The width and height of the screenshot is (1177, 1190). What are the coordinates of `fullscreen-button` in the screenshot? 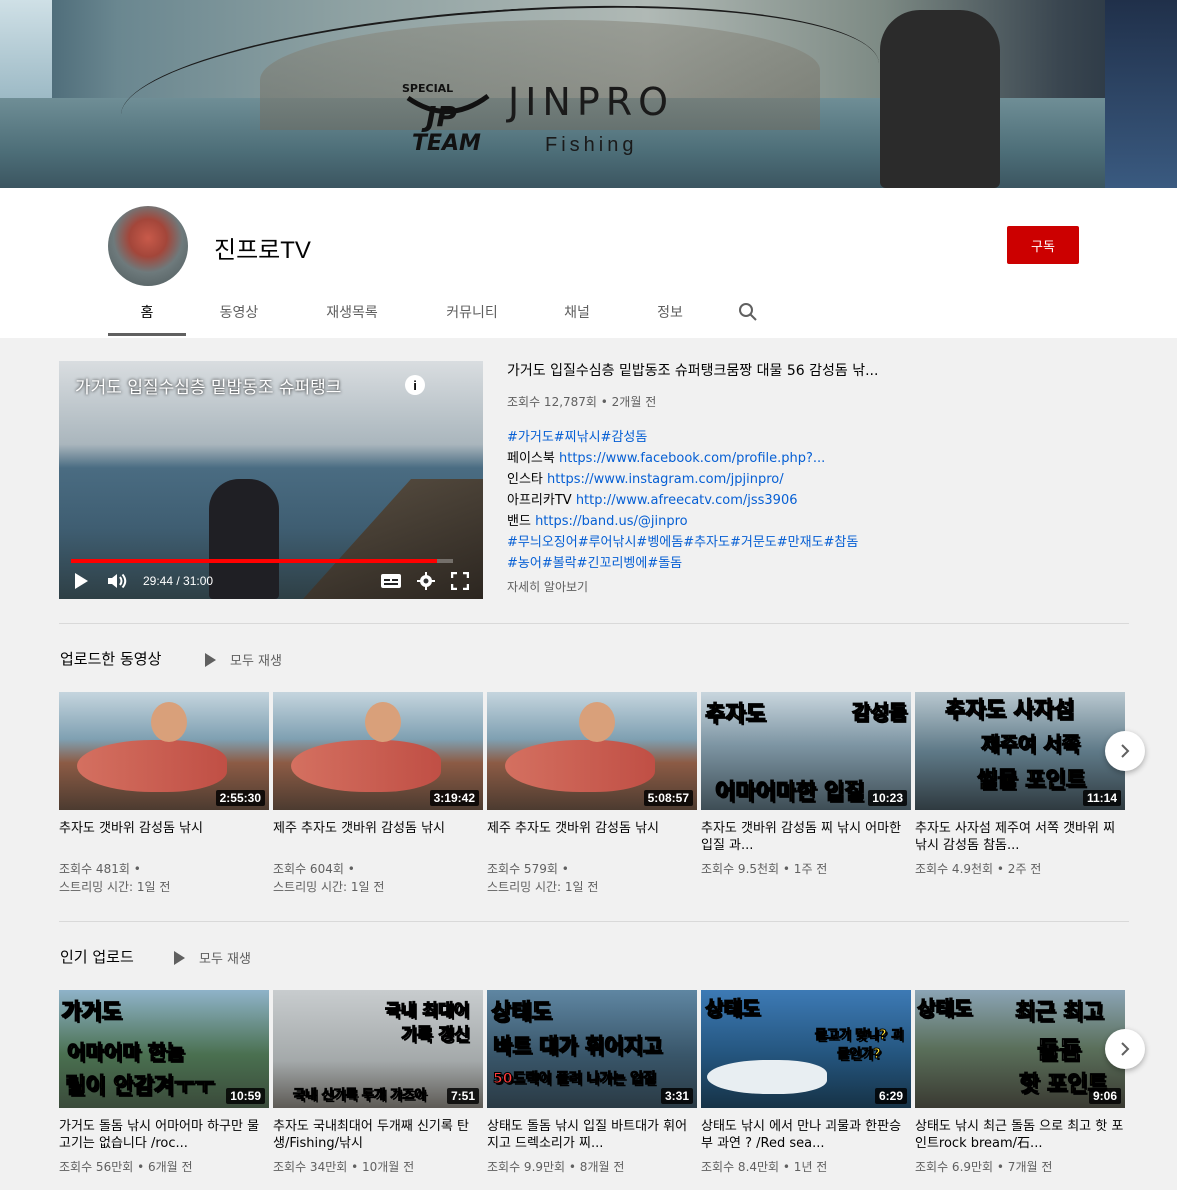 It's located at (460, 581).